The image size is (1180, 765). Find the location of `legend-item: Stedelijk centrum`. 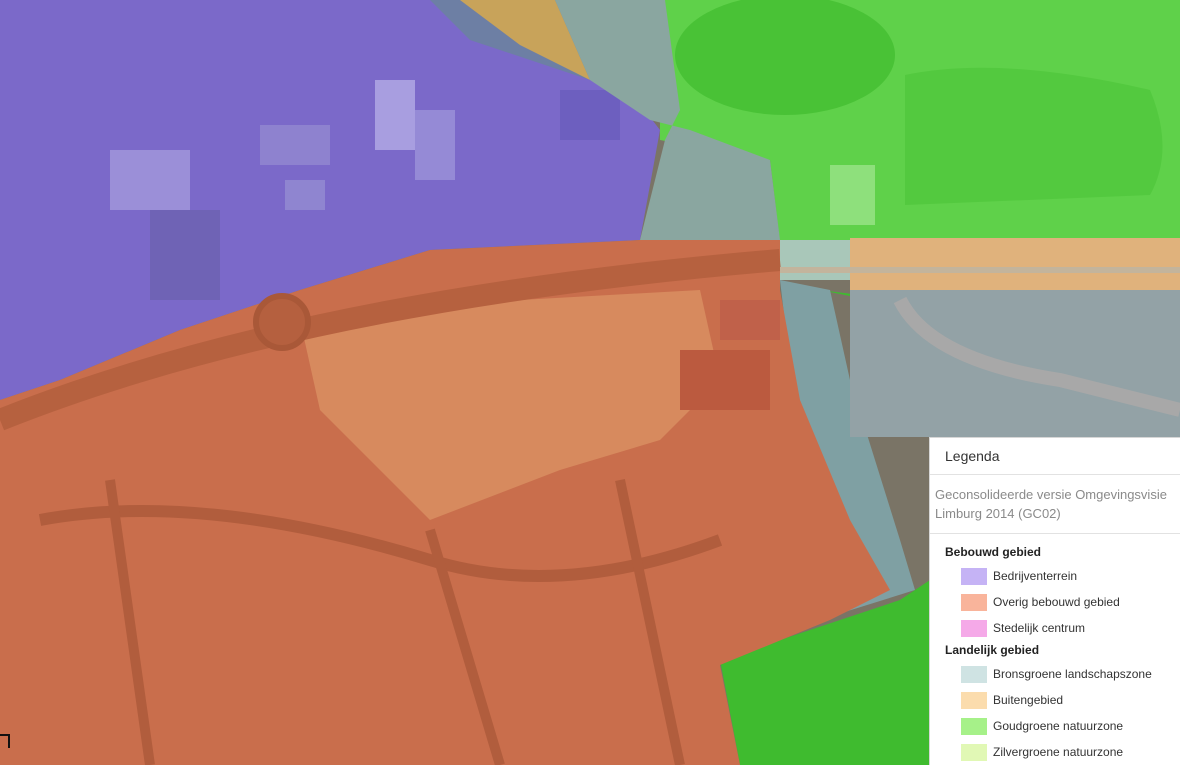

legend-item: Stedelijk centrum is located at coordinates (1062, 628).